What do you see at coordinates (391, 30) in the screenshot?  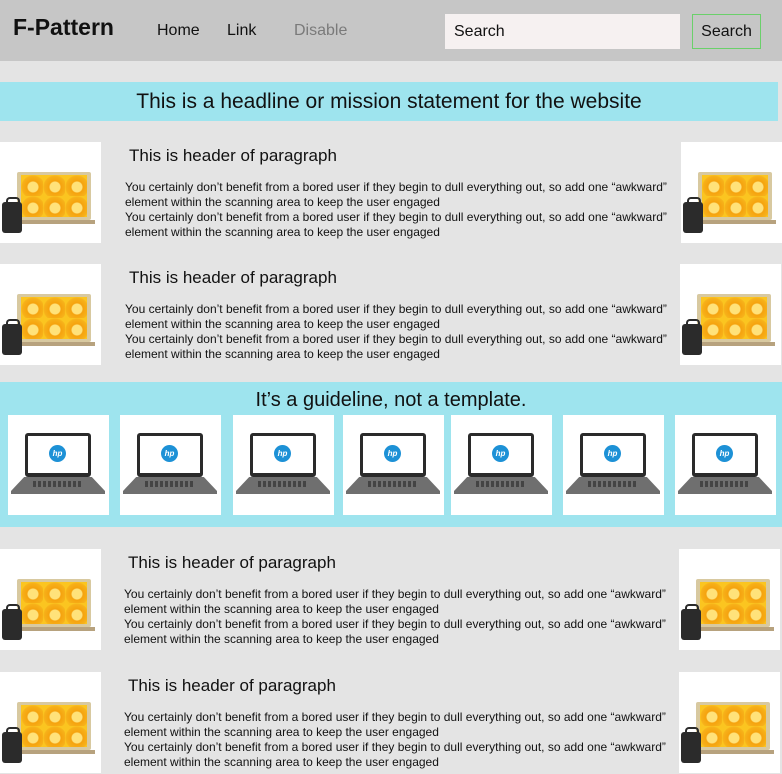 I see `navbar: F-Pattern Home Link Disable Search` at bounding box center [391, 30].